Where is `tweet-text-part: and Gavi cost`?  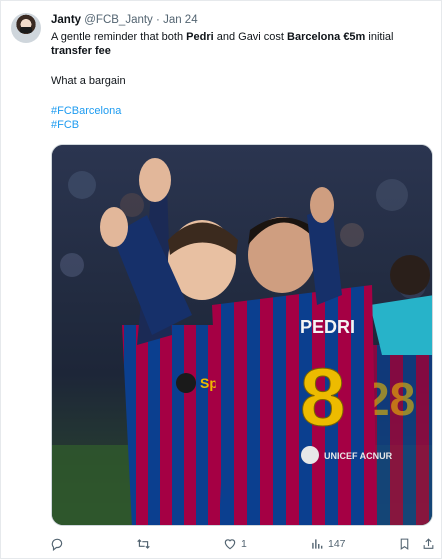 tweet-text-part: and Gavi cost is located at coordinates (250, 37).